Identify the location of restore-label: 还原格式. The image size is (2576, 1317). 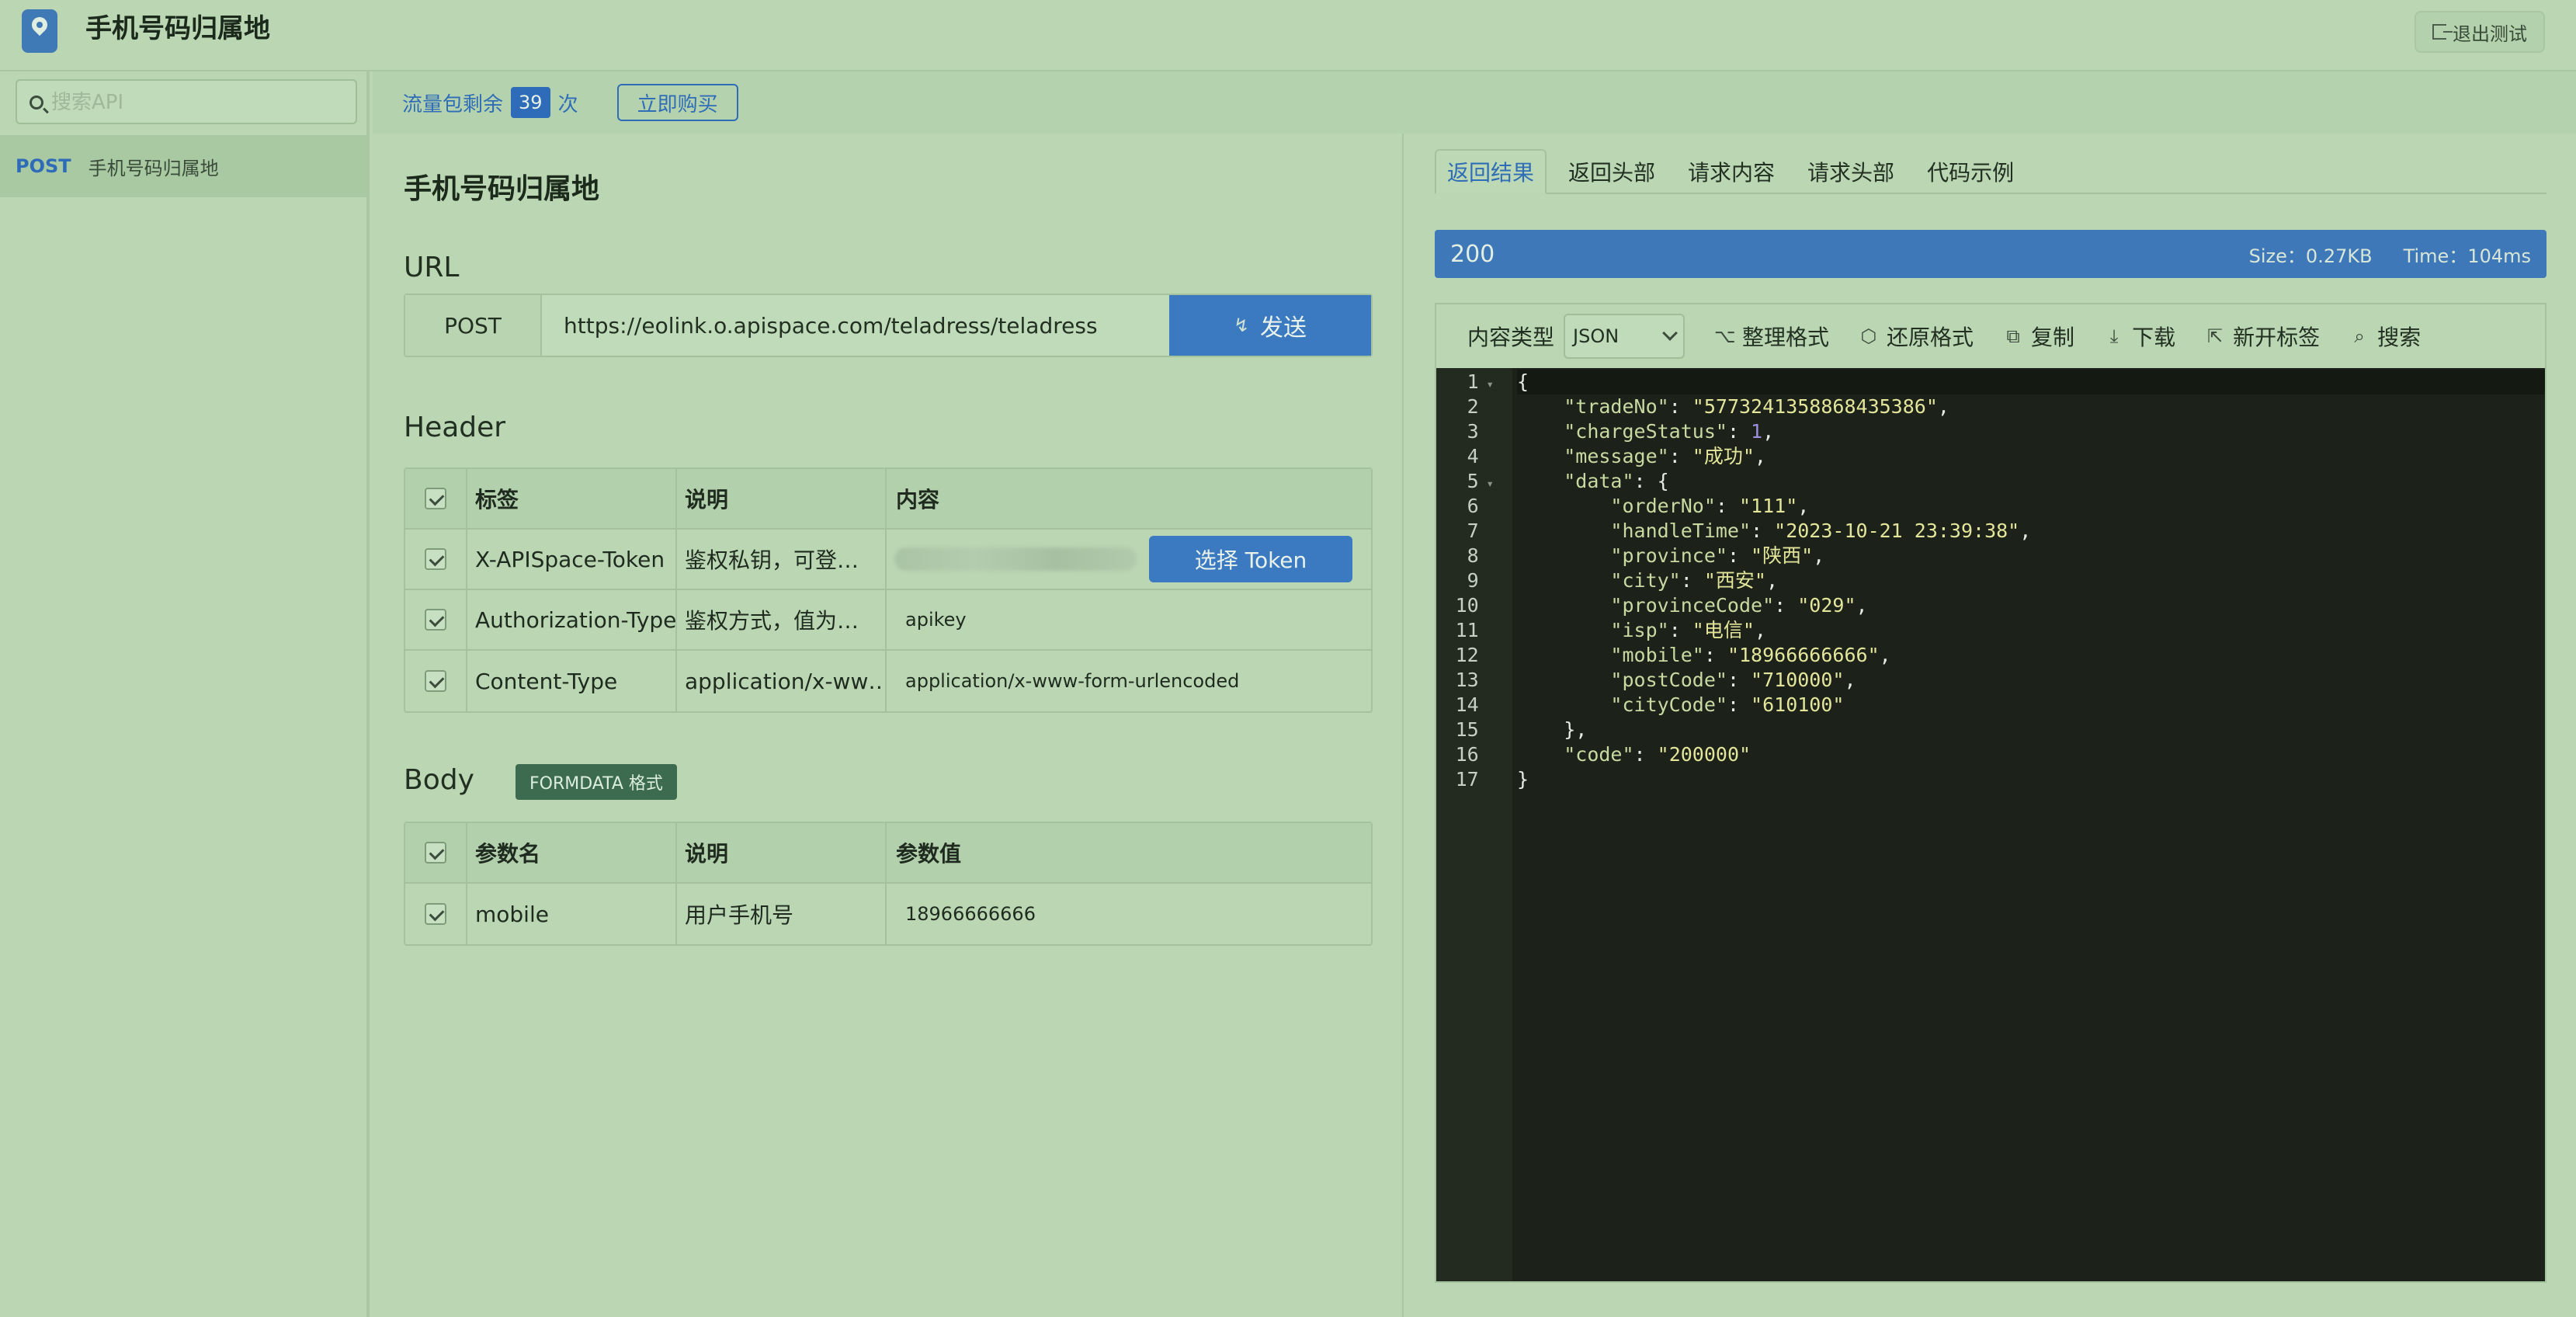
(1930, 337).